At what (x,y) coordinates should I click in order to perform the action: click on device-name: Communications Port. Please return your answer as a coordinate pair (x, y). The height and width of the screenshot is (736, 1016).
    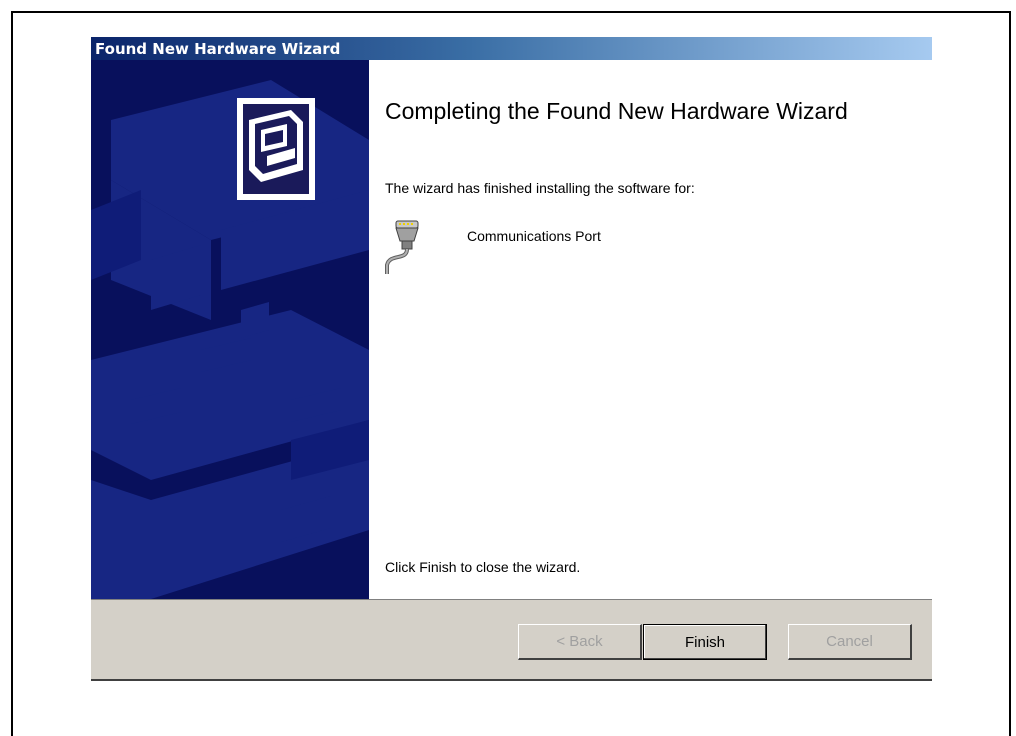
    Looking at the image, I should click on (534, 236).